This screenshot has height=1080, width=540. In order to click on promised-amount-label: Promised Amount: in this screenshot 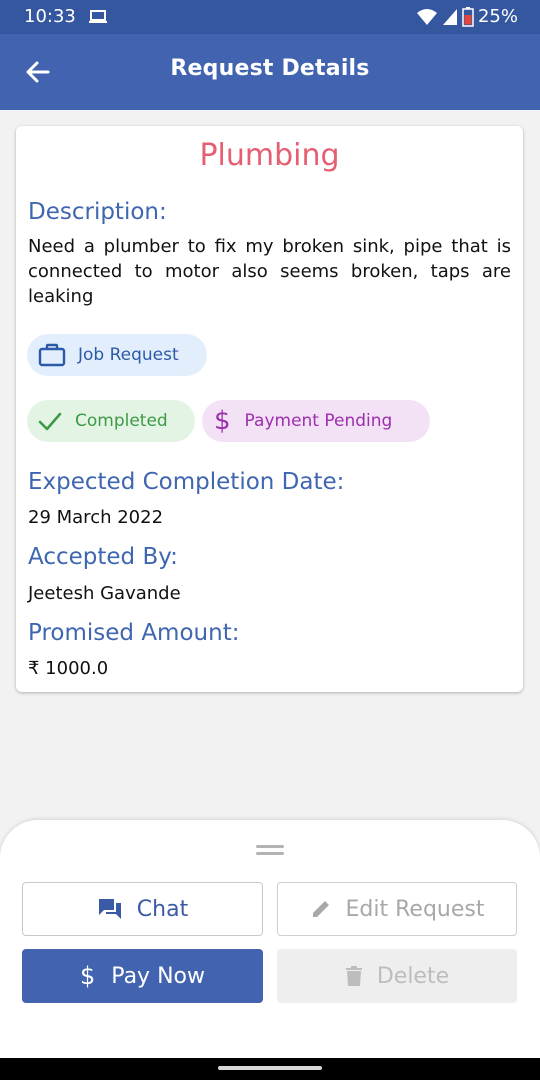, I will do `click(134, 633)`.